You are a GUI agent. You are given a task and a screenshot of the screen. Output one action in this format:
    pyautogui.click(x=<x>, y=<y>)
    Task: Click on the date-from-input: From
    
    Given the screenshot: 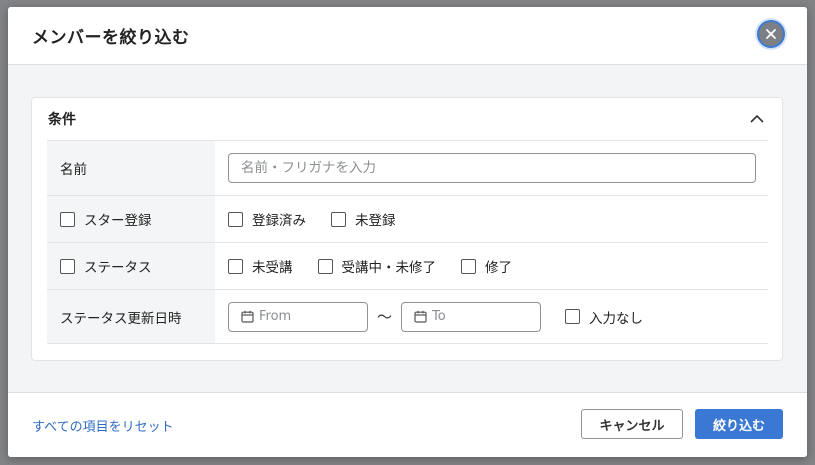 What is the action you would take?
    pyautogui.click(x=298, y=316)
    